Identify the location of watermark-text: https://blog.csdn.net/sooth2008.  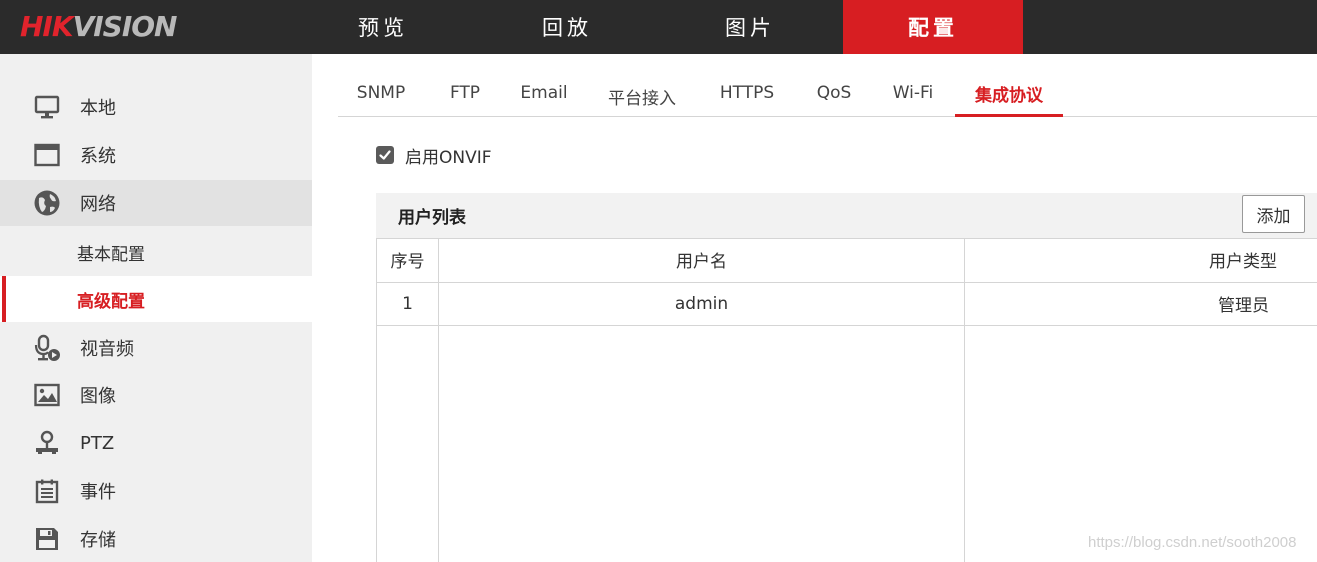
(1192, 542).